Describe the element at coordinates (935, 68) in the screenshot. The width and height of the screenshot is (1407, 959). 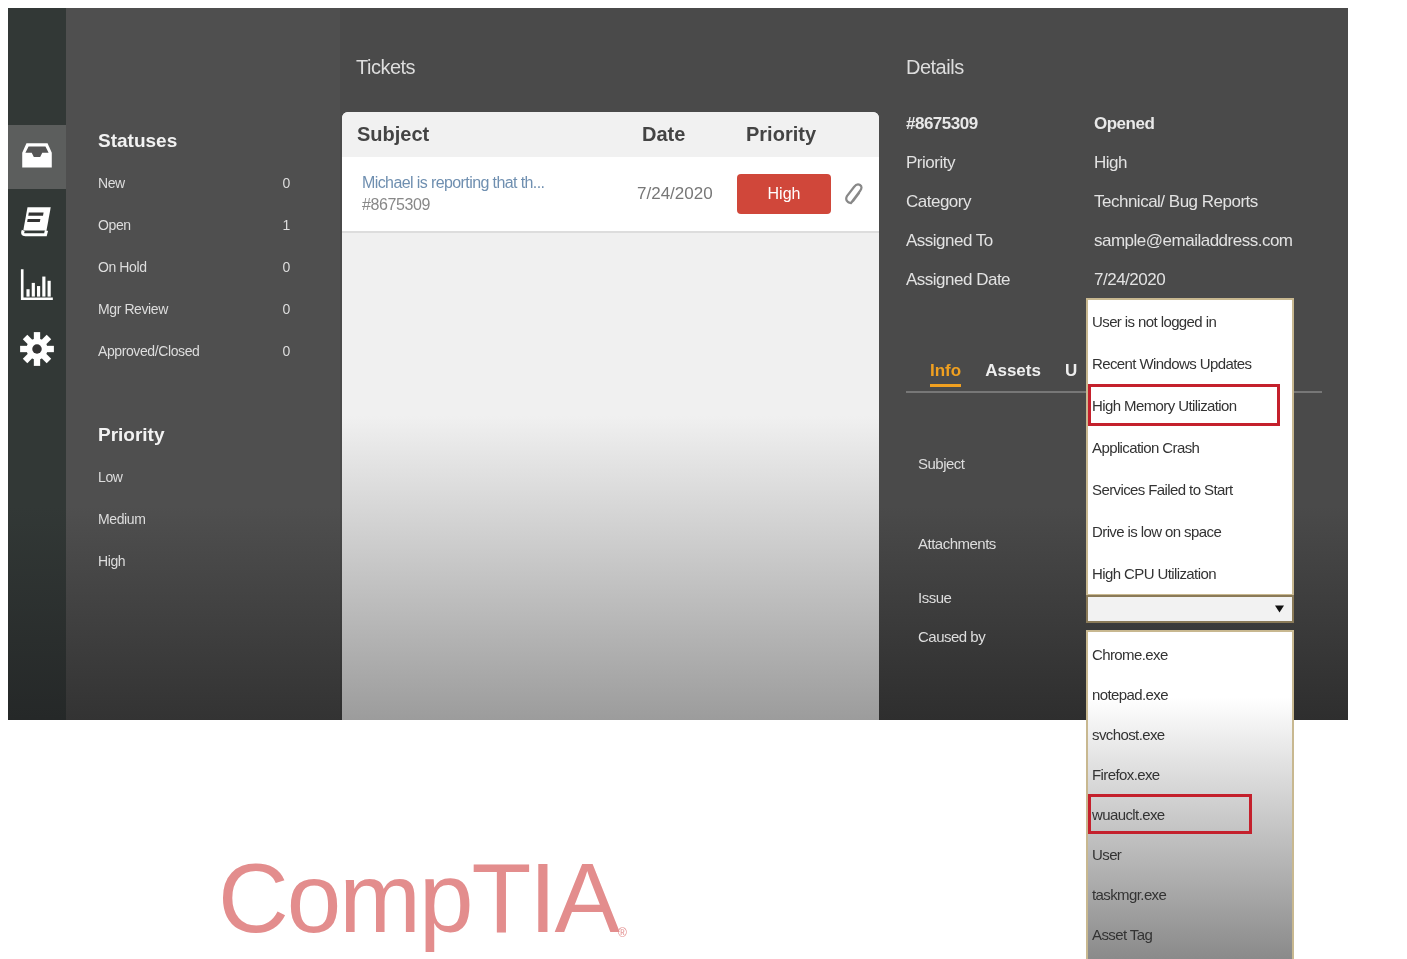
I see `panel-title: Details` at that location.